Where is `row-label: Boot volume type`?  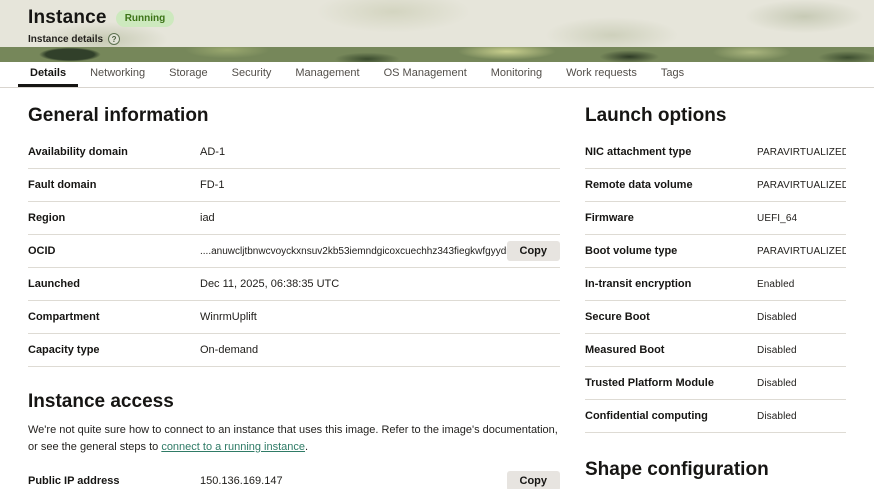 row-label: Boot volume type is located at coordinates (631, 251).